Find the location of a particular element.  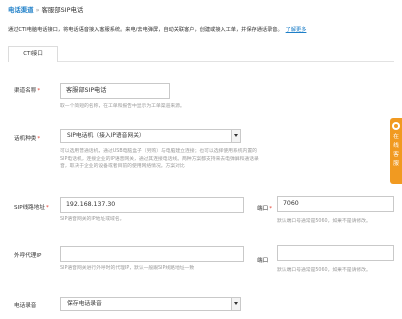

breadcrumb-current: 客服部SIP电话 is located at coordinates (62, 10).